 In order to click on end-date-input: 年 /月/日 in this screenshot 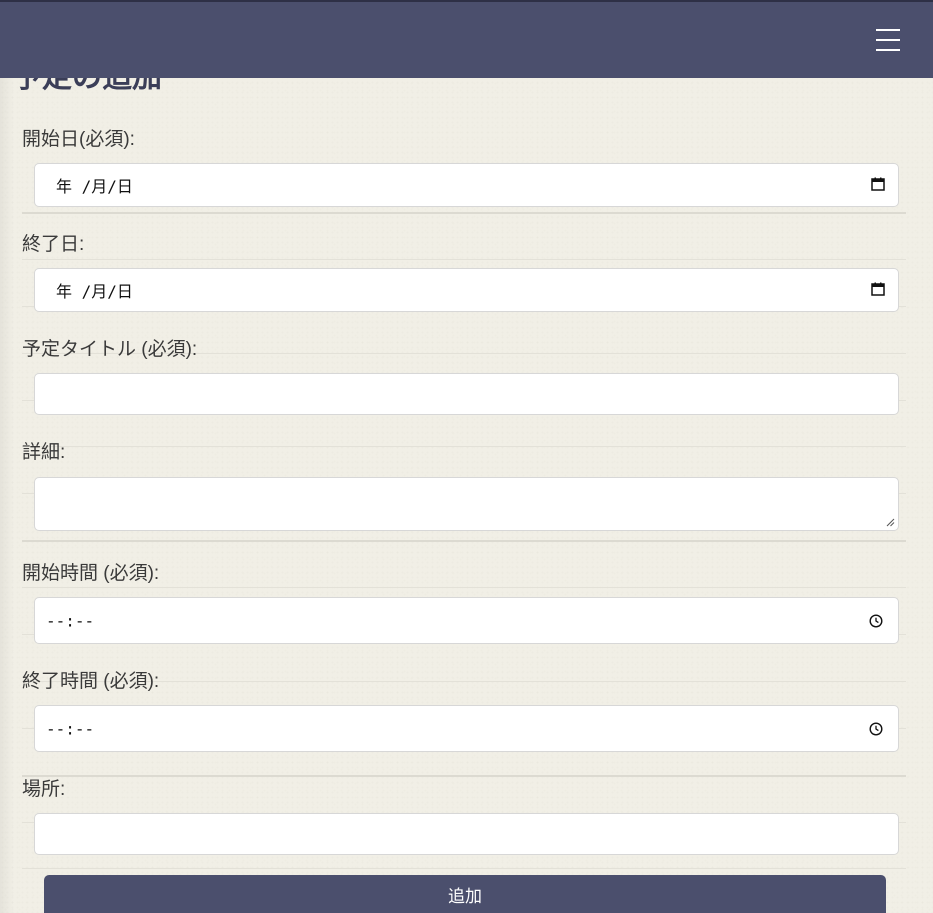, I will do `click(466, 290)`.